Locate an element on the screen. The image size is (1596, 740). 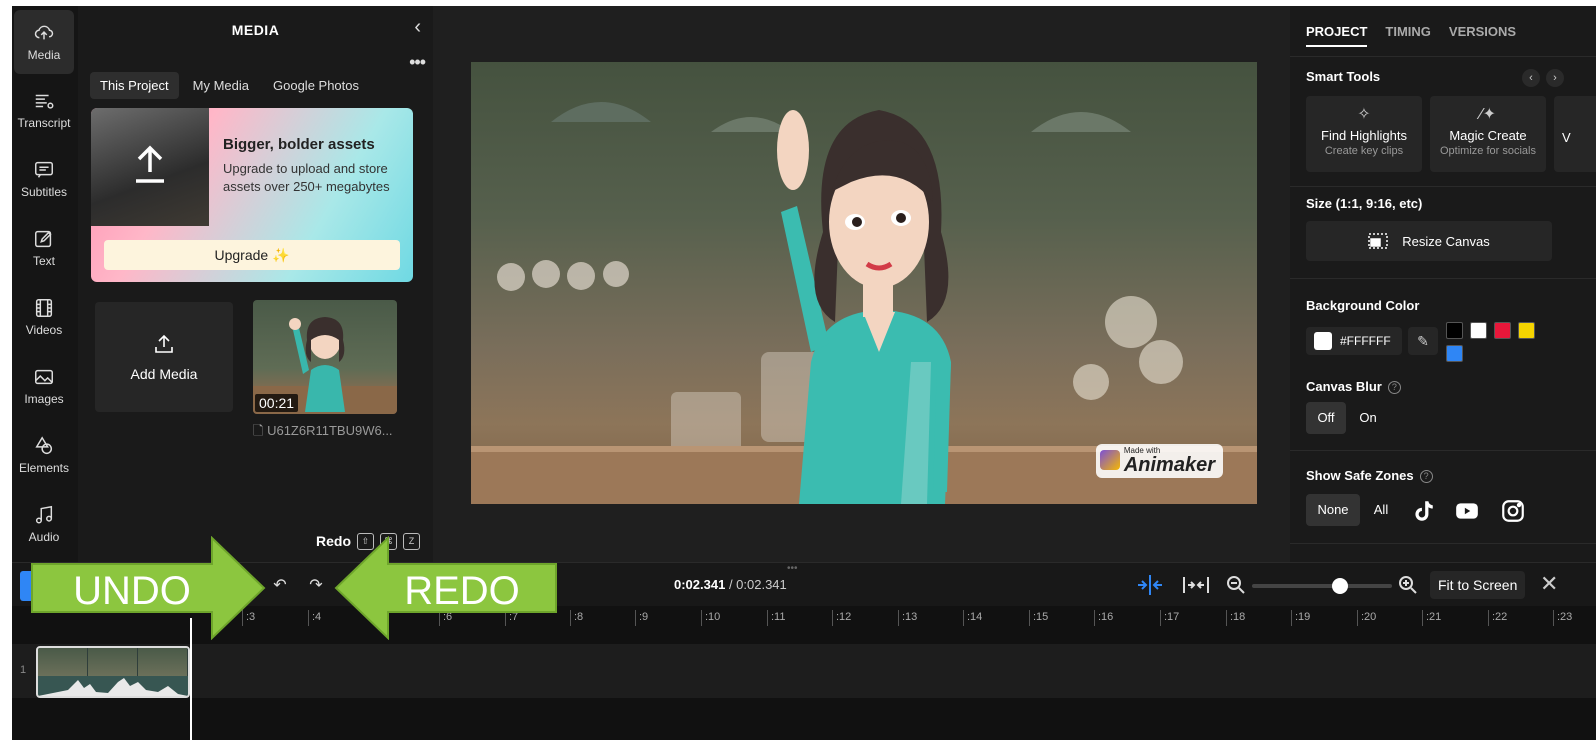
ruler-tick: :9 is located at coordinates (641, 618).